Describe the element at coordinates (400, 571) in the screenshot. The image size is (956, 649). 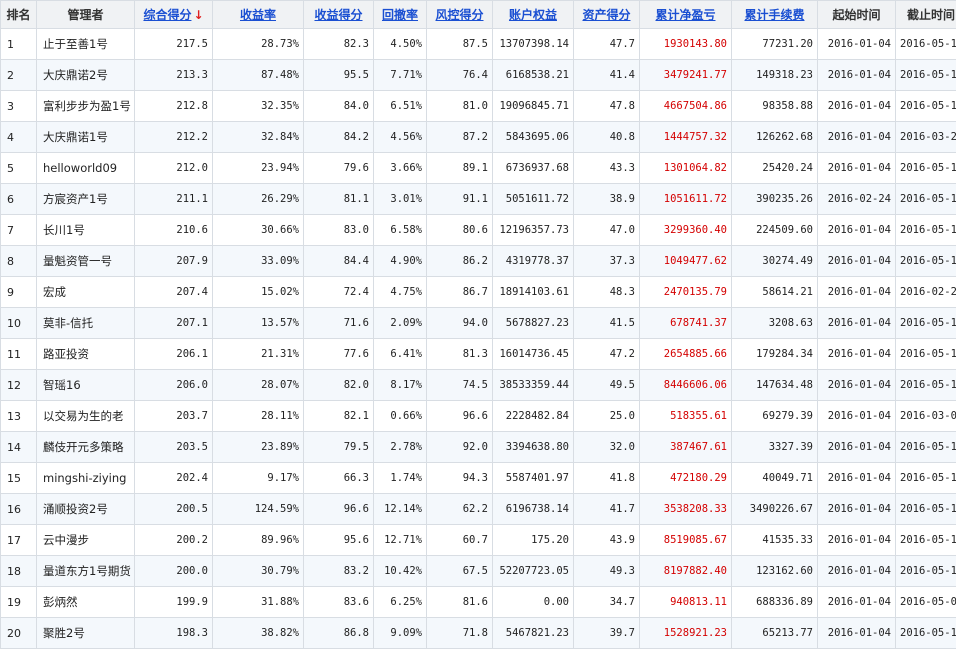
I see `drawdown-cell: 10.42%` at that location.